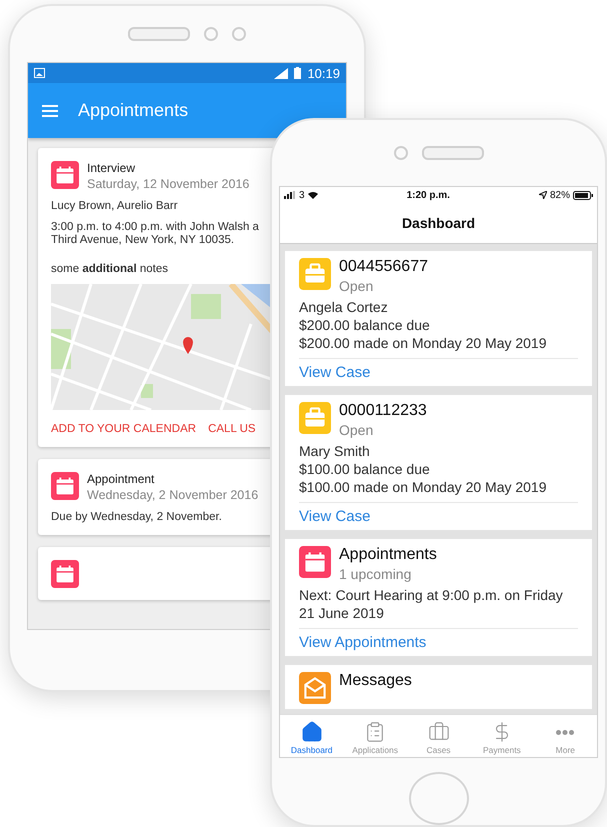  I want to click on tab-bar-item: Applications, so click(375, 736).